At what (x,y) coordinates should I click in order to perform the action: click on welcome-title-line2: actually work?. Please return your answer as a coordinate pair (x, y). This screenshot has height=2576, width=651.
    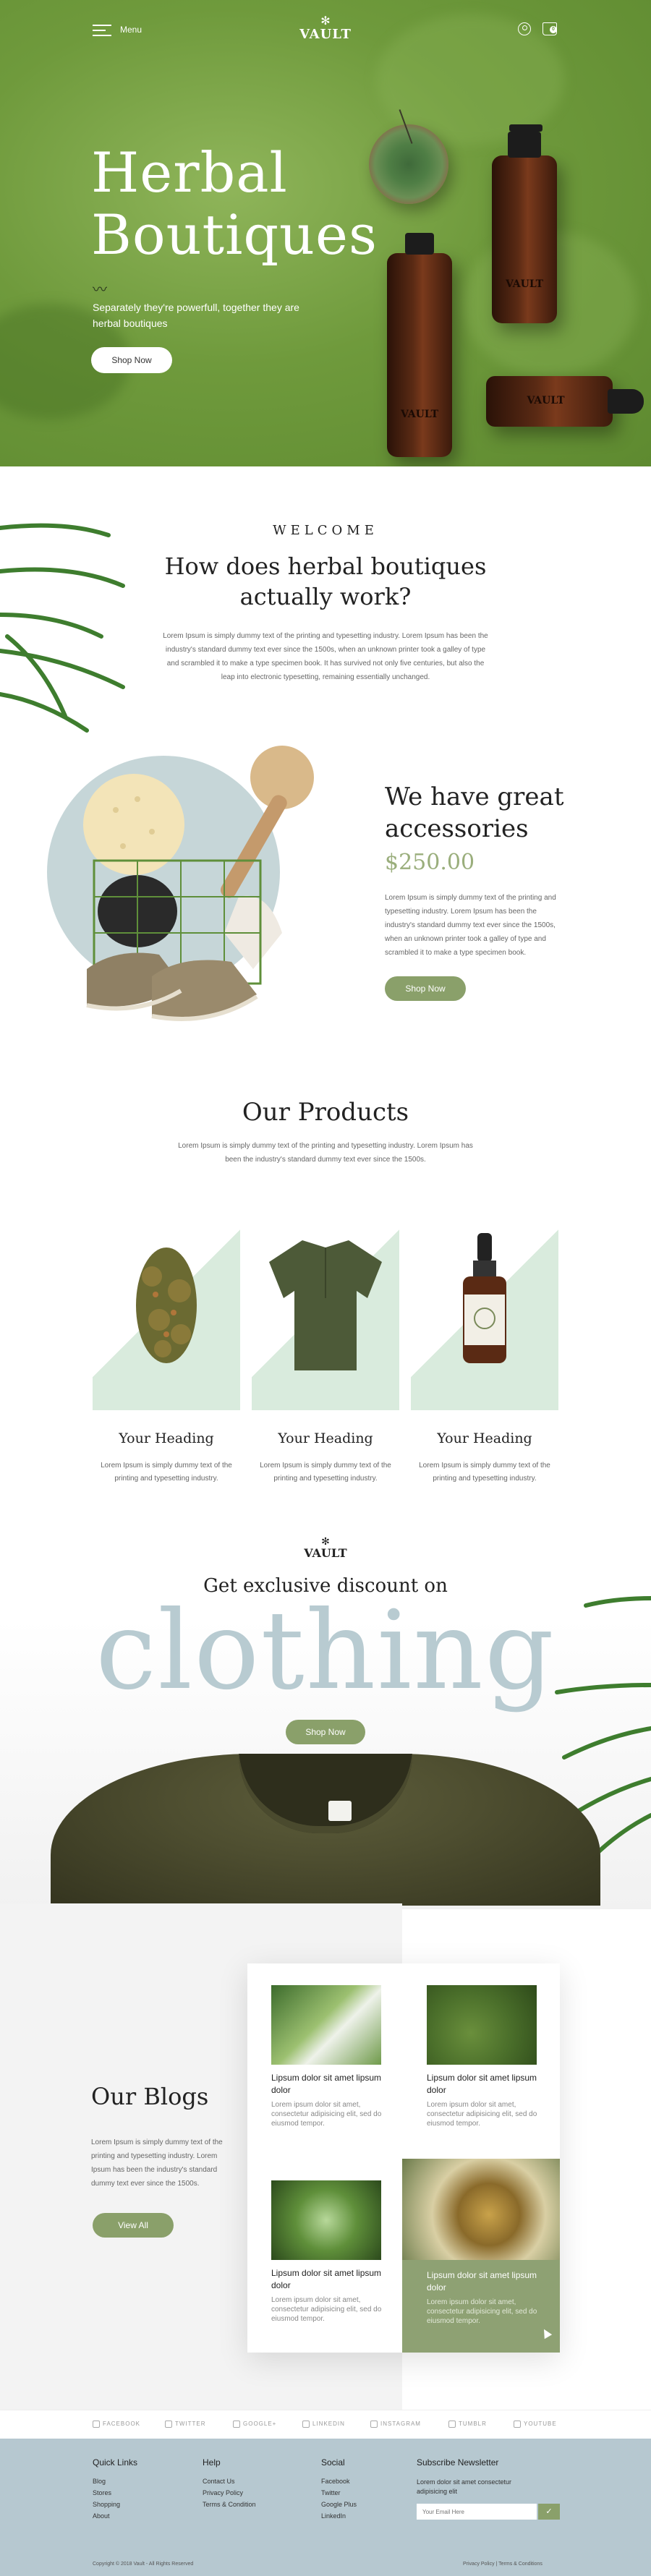
    Looking at the image, I should click on (325, 596).